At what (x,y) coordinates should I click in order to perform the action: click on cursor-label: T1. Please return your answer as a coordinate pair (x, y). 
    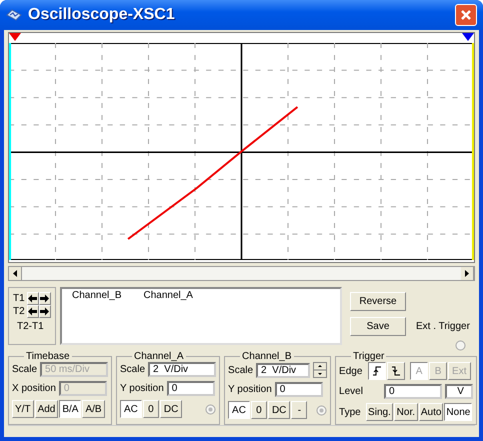
    Looking at the image, I should click on (19, 298).